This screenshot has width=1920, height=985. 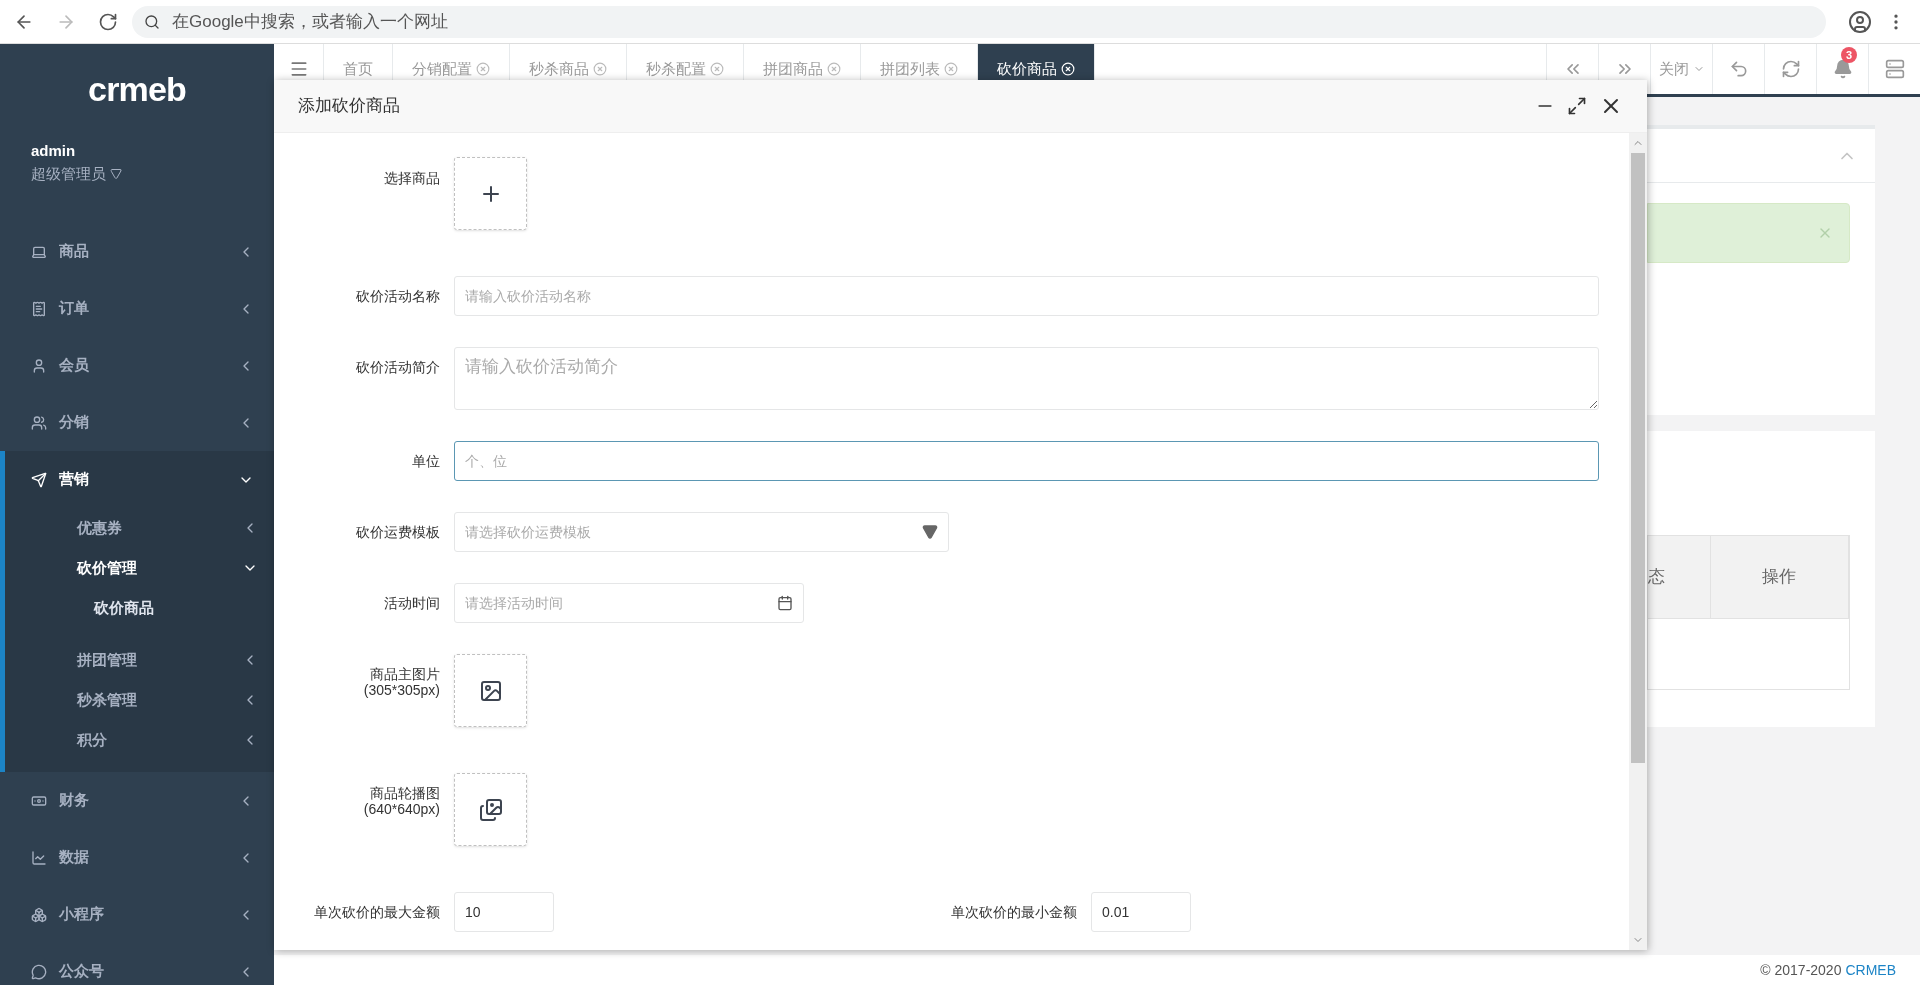 I want to click on nav-item: 订单, so click(x=137, y=308).